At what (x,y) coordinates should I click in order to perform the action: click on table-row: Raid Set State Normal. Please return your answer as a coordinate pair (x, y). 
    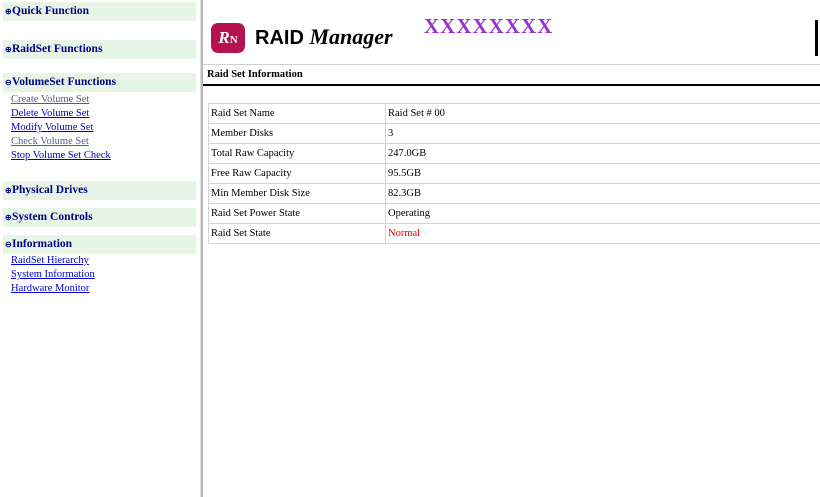
    Looking at the image, I should click on (514, 233).